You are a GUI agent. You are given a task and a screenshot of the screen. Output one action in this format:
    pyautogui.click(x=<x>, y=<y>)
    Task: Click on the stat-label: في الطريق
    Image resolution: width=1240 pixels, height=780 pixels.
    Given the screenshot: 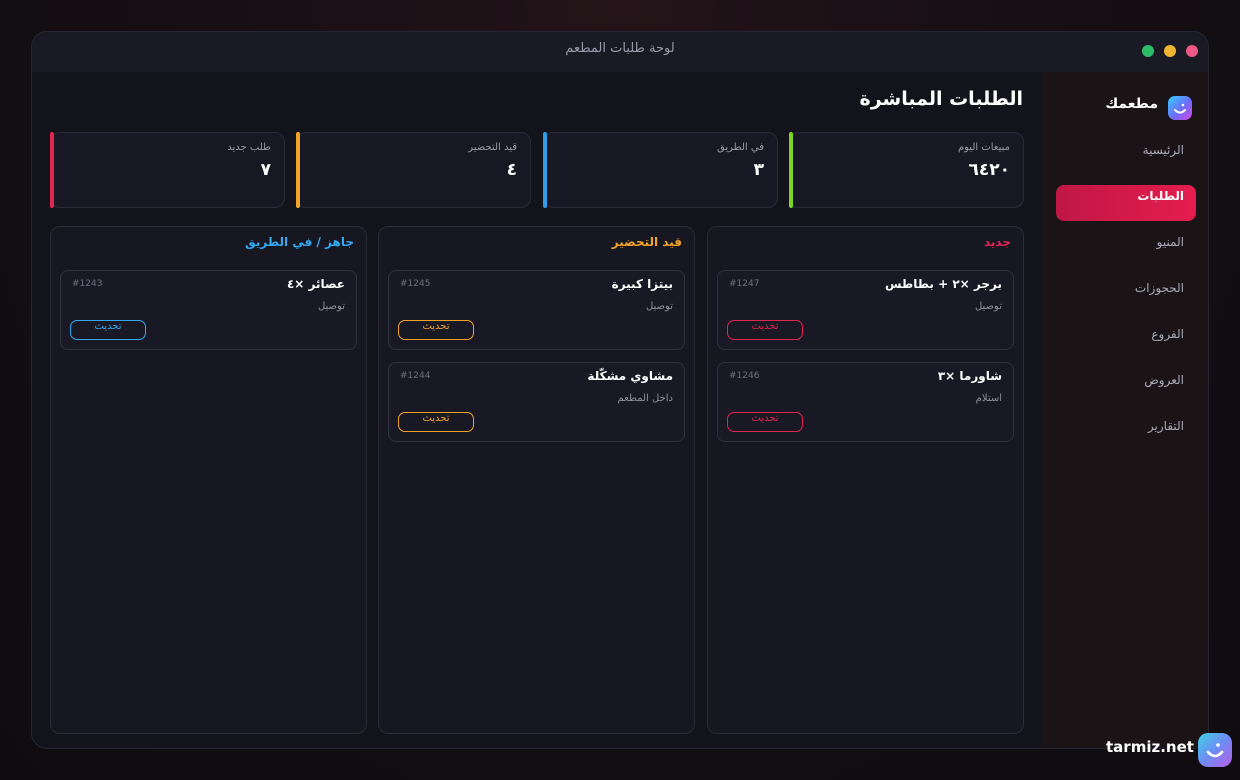 What is the action you would take?
    pyautogui.click(x=740, y=147)
    